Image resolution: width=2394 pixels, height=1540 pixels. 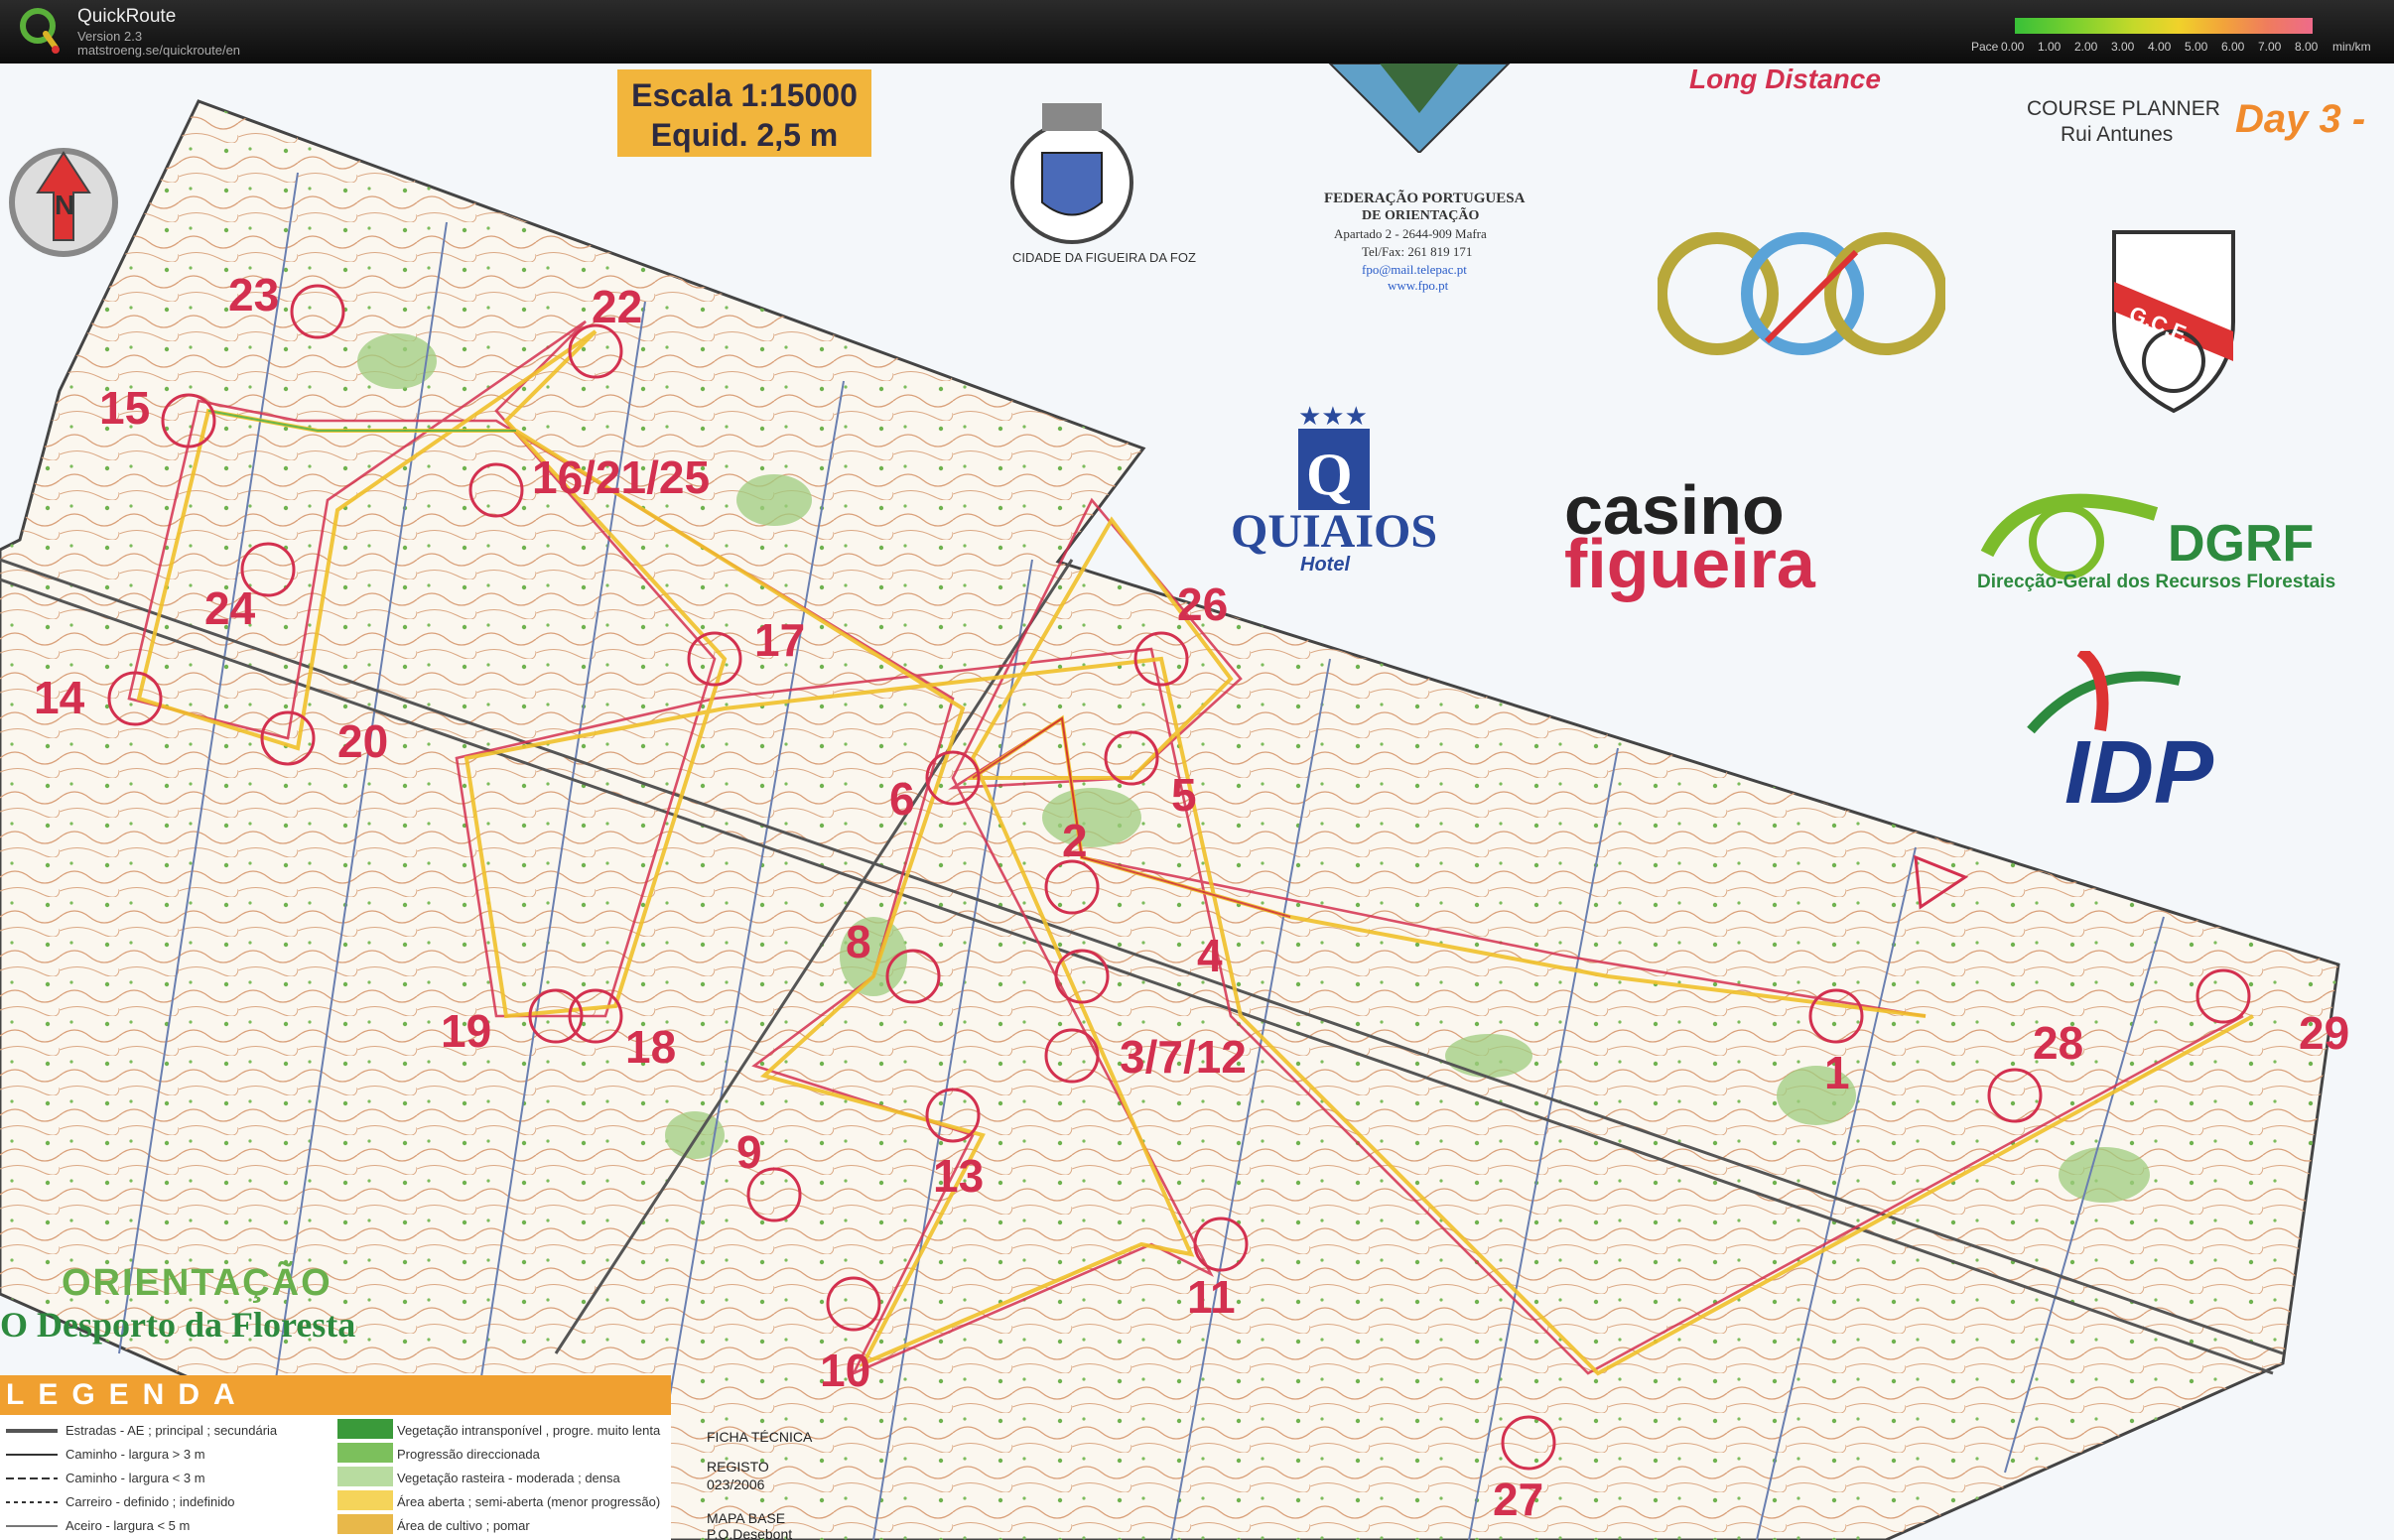 What do you see at coordinates (1417, 251) in the screenshot?
I see `federation-phone: Tel/Fax: 261 819 171` at bounding box center [1417, 251].